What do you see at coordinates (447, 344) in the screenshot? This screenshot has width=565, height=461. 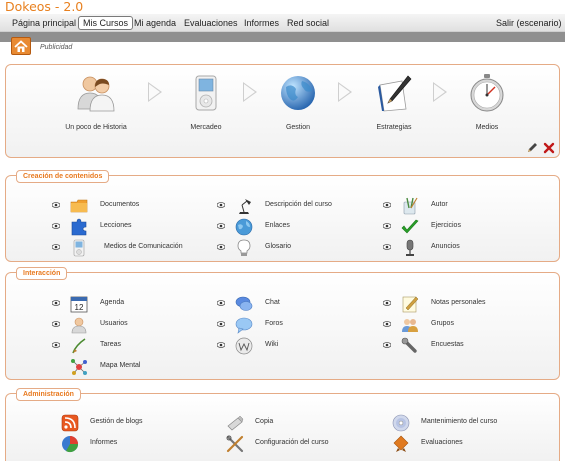 I see `tool-label: Encuestas` at bounding box center [447, 344].